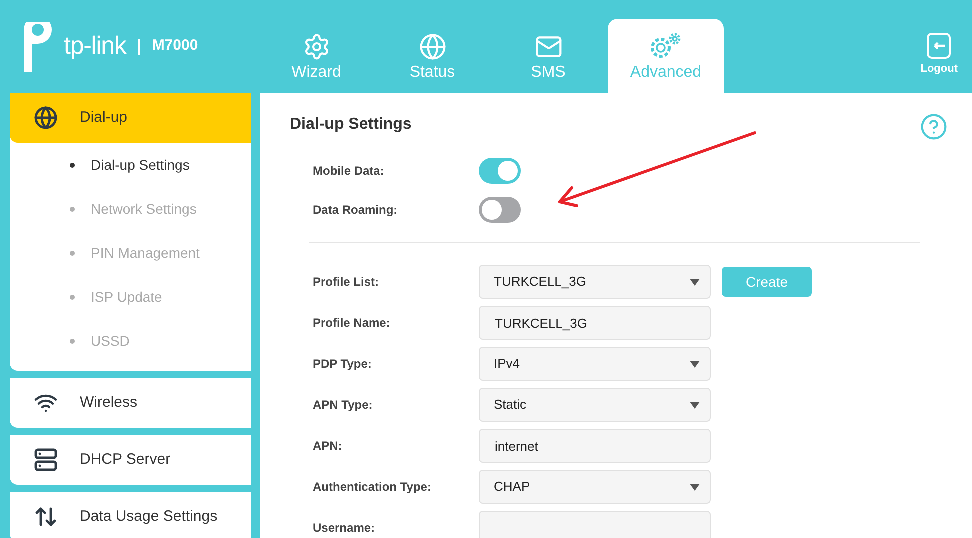 Image resolution: width=972 pixels, height=538 pixels. I want to click on field-label: Username:, so click(344, 528).